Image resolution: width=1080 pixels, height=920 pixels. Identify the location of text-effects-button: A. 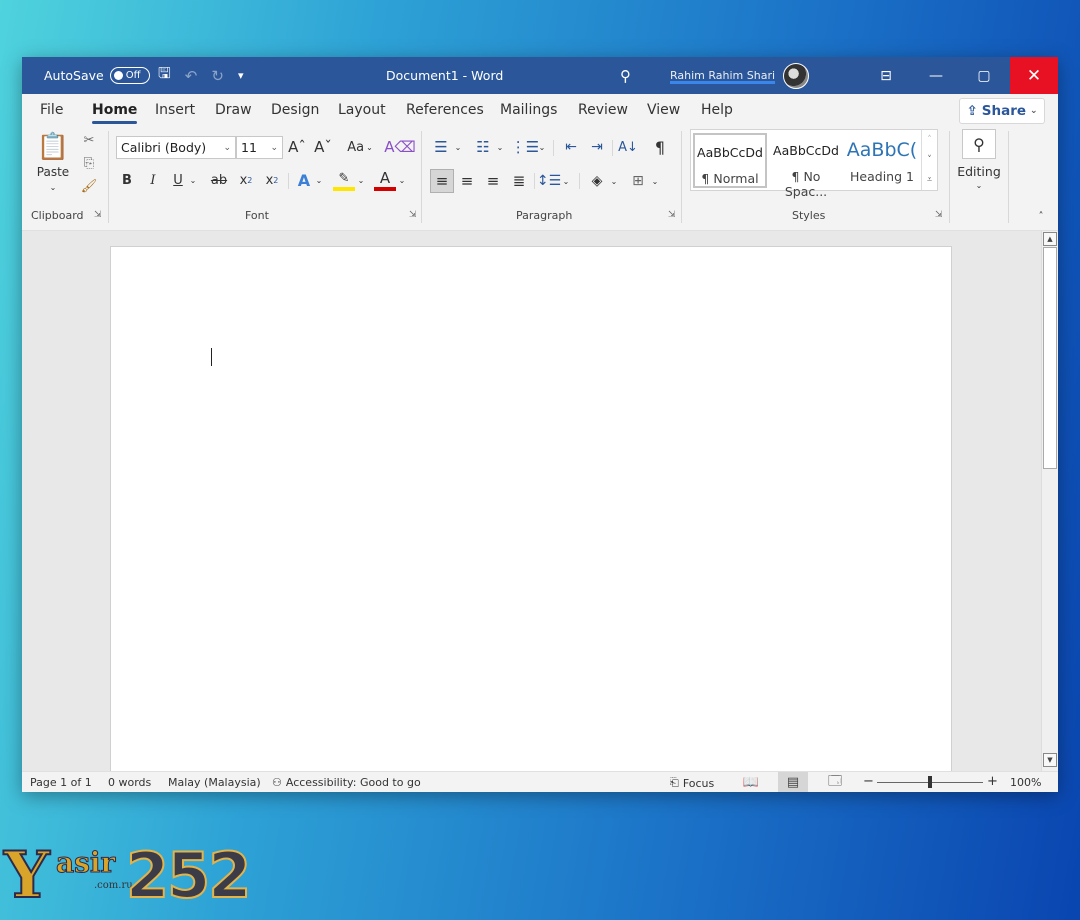
(304, 180).